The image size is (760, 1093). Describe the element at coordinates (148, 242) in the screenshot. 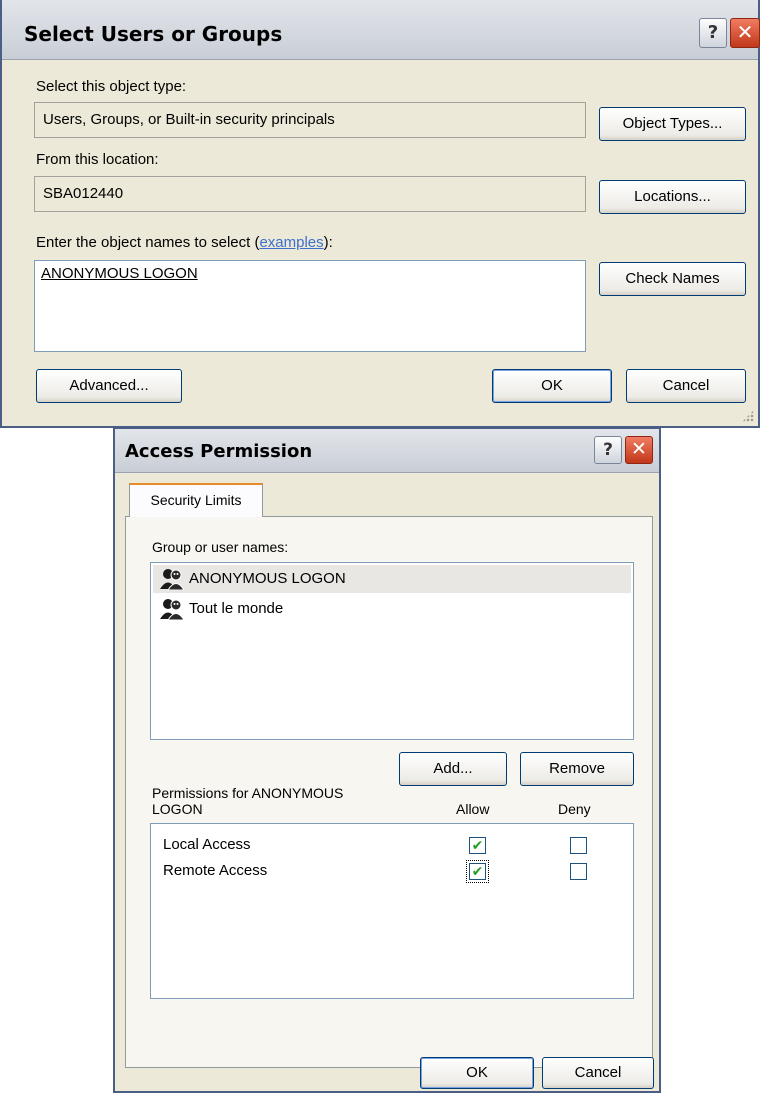

I see `enter-names-label-text: Enter the object names to select (` at that location.